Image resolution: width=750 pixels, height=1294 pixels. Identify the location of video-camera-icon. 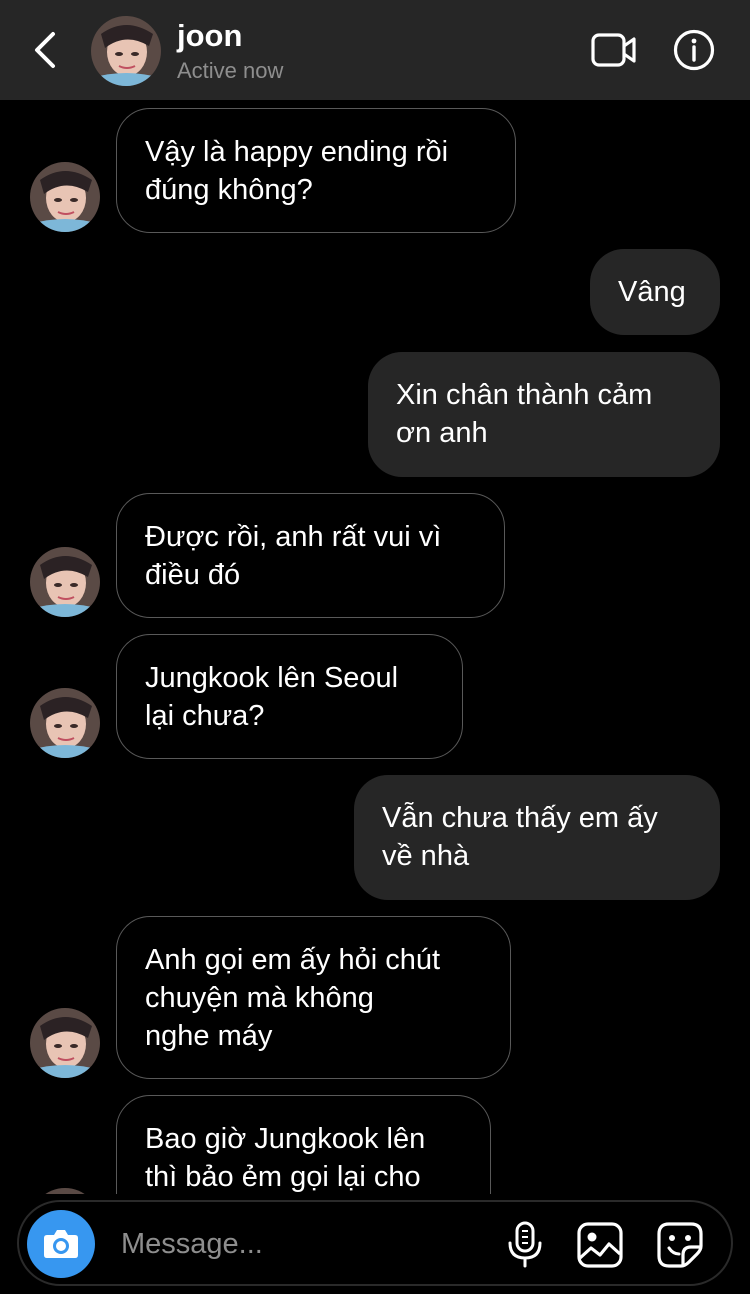
(613, 50).